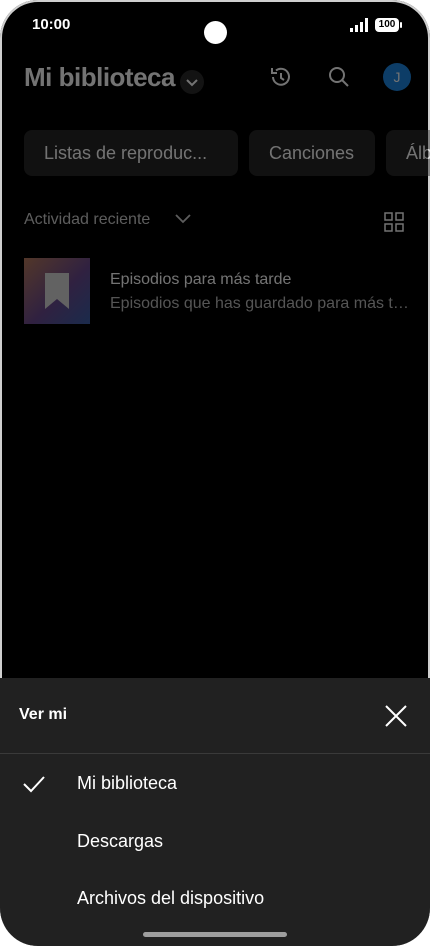  Describe the element at coordinates (408, 153) in the screenshot. I see `chip-albums: Álb` at that location.